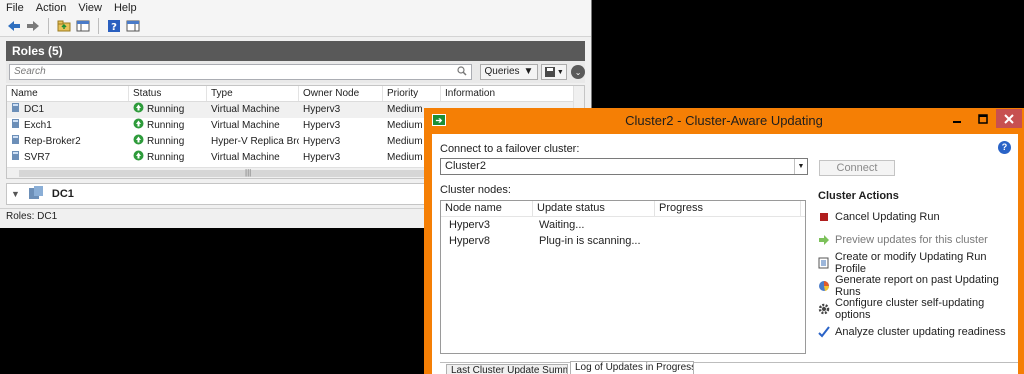  What do you see at coordinates (824, 240) in the screenshot?
I see `arrow-right-icon` at bounding box center [824, 240].